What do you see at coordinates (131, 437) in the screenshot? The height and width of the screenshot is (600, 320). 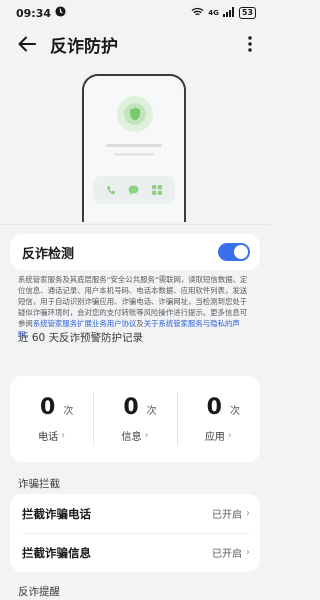 I see `record-messages-label: 信息` at bounding box center [131, 437].